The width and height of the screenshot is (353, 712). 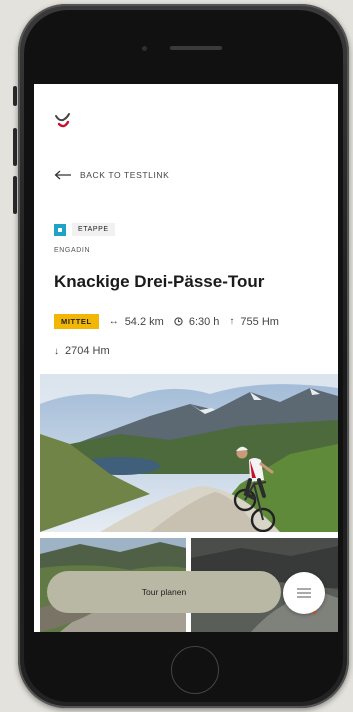 What do you see at coordinates (15, 195) in the screenshot?
I see `volume-down-button` at bounding box center [15, 195].